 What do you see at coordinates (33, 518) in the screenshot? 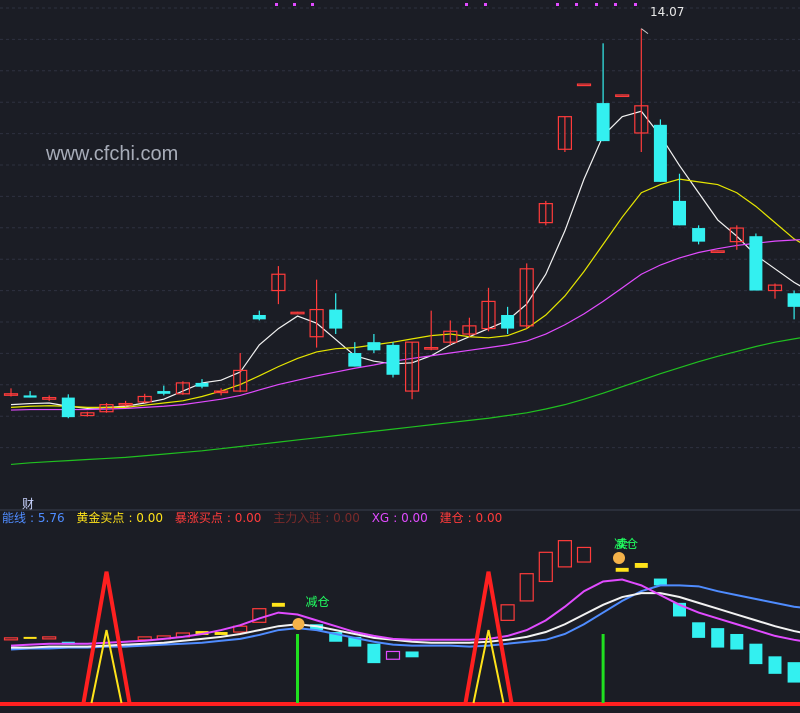
I see `indicator-item: 能线: 5.76` at bounding box center [33, 518].